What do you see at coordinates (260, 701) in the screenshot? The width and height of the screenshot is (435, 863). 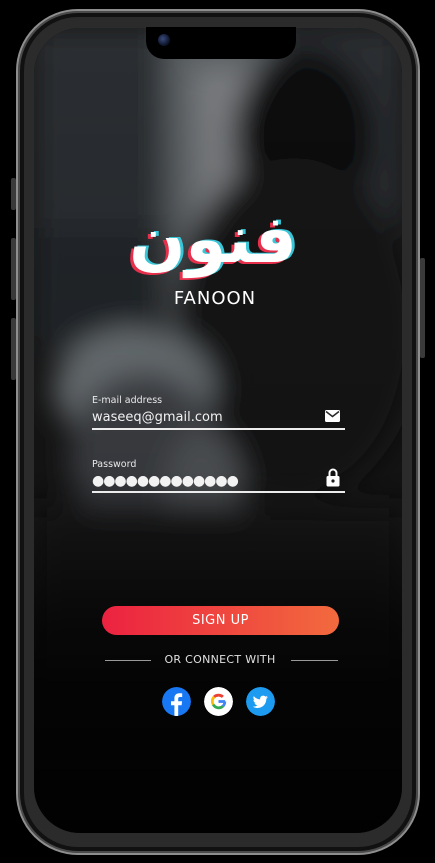 I see `twitter-button` at bounding box center [260, 701].